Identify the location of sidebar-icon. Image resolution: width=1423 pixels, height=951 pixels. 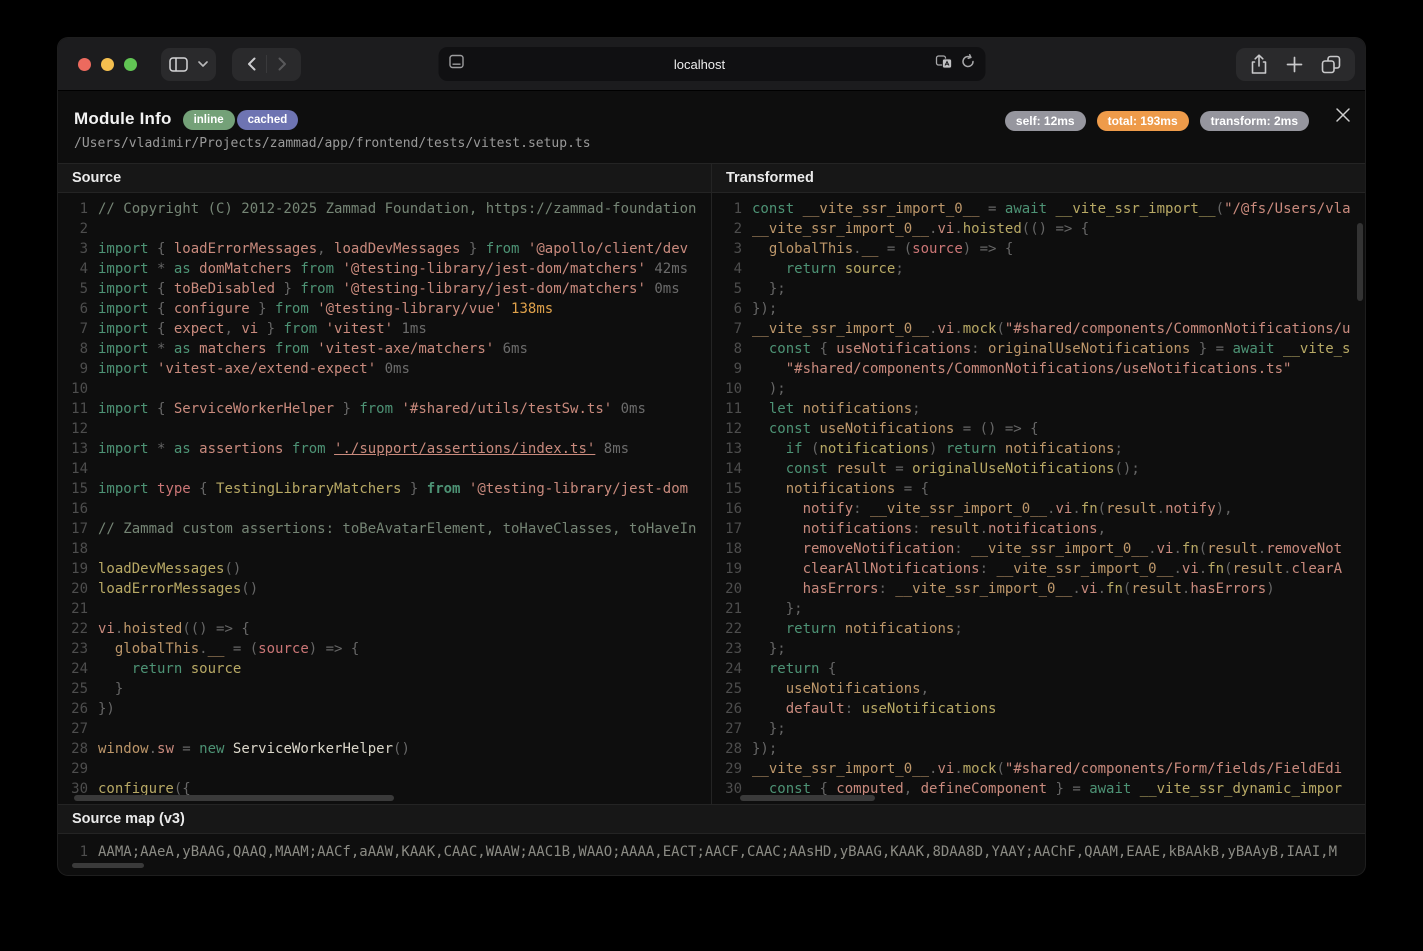
(178, 64).